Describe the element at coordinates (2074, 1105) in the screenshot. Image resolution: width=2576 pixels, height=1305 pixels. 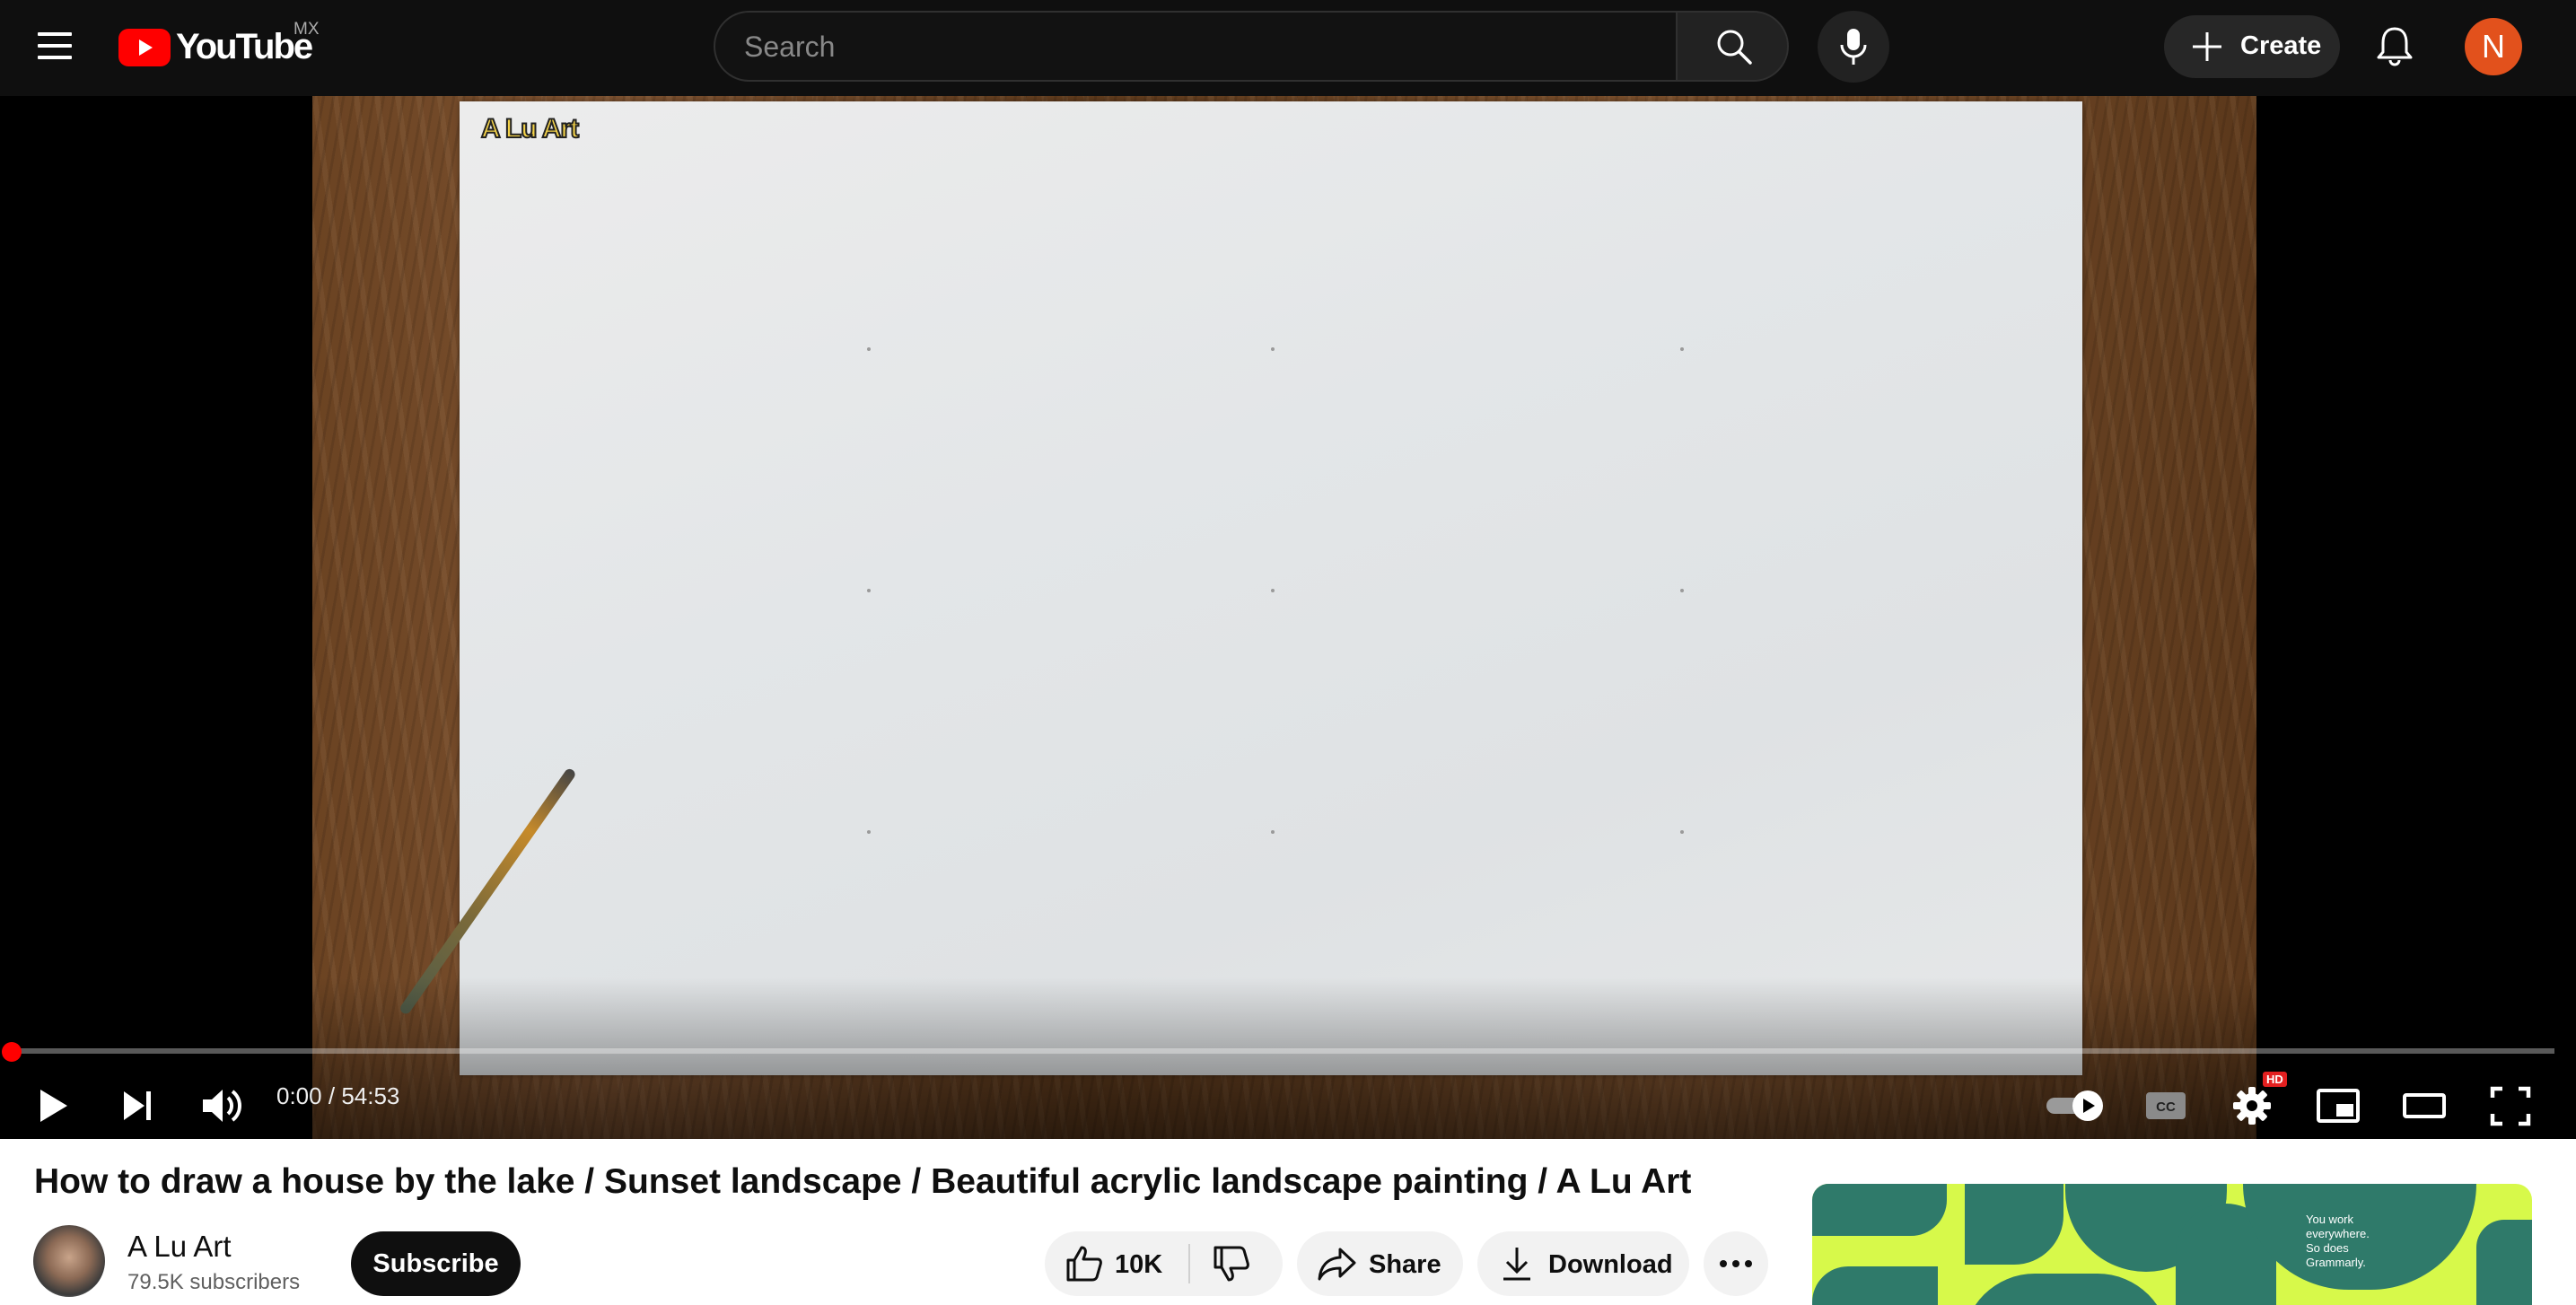
I see `autoplay-toggle-icon` at that location.